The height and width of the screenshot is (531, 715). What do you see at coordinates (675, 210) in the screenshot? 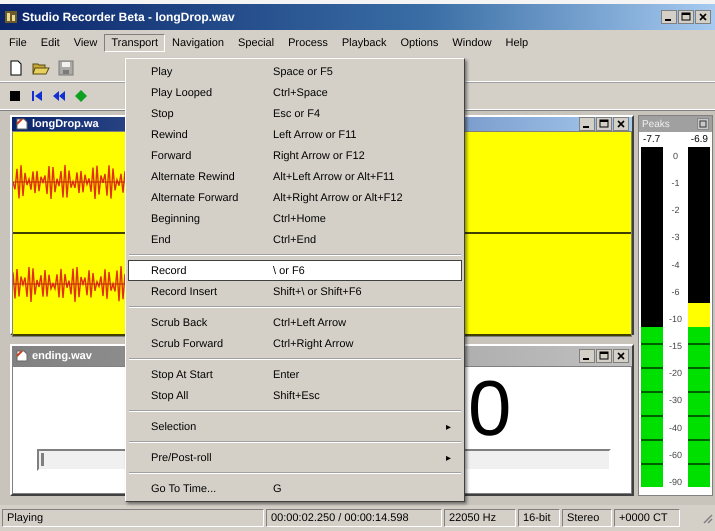
I see `scale-label: -2` at bounding box center [675, 210].